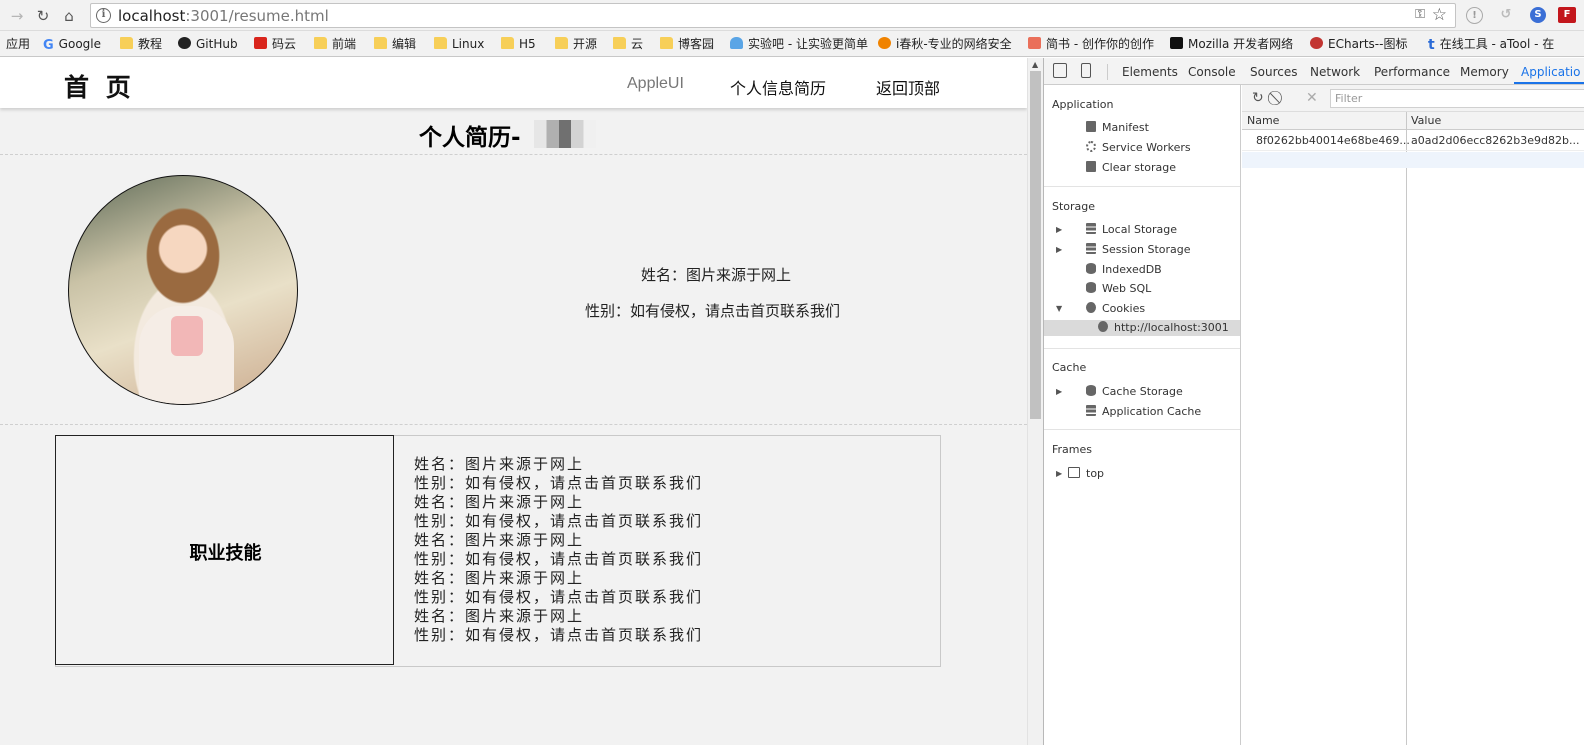 The width and height of the screenshot is (1584, 745). What do you see at coordinates (884, 43) in the screenshot?
I see `ichunqiu-icon` at bounding box center [884, 43].